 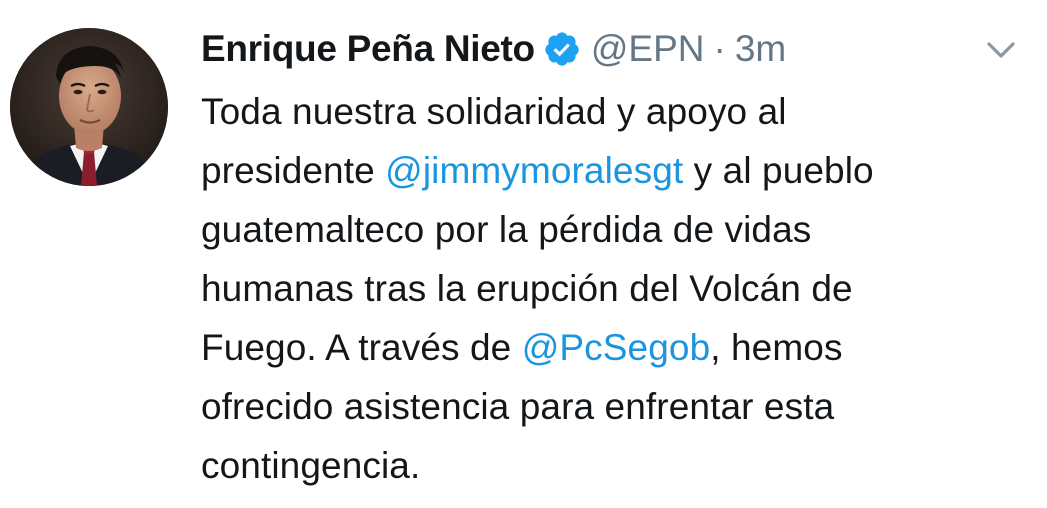 I want to click on tweet-line: presidente @jimmymoralesgt y al pueblo, so click(x=616, y=170).